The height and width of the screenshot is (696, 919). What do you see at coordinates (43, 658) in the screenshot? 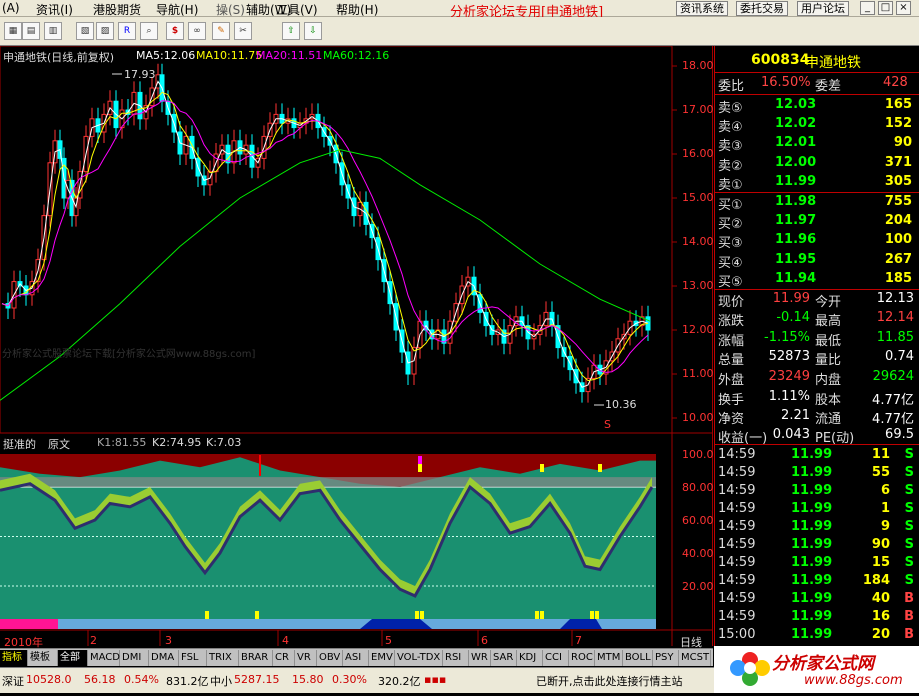
I see `tab-模板: 模板` at bounding box center [43, 658].